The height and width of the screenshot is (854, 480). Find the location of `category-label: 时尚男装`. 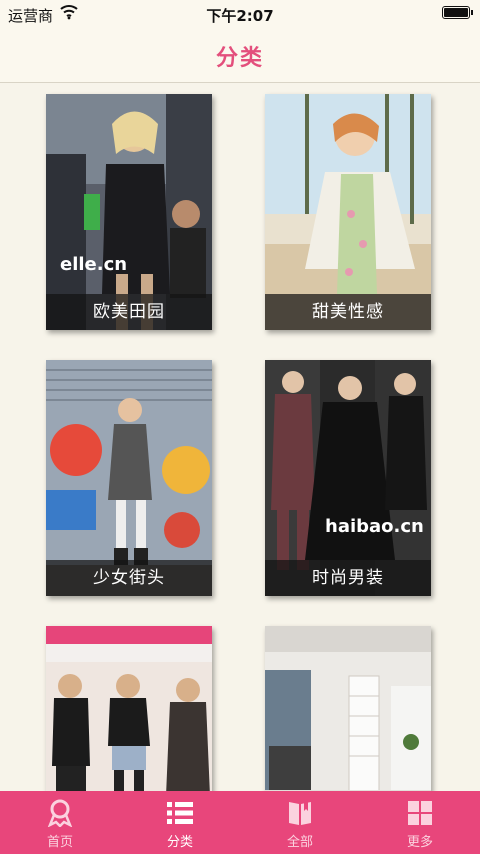

category-label: 时尚男装 is located at coordinates (348, 578).